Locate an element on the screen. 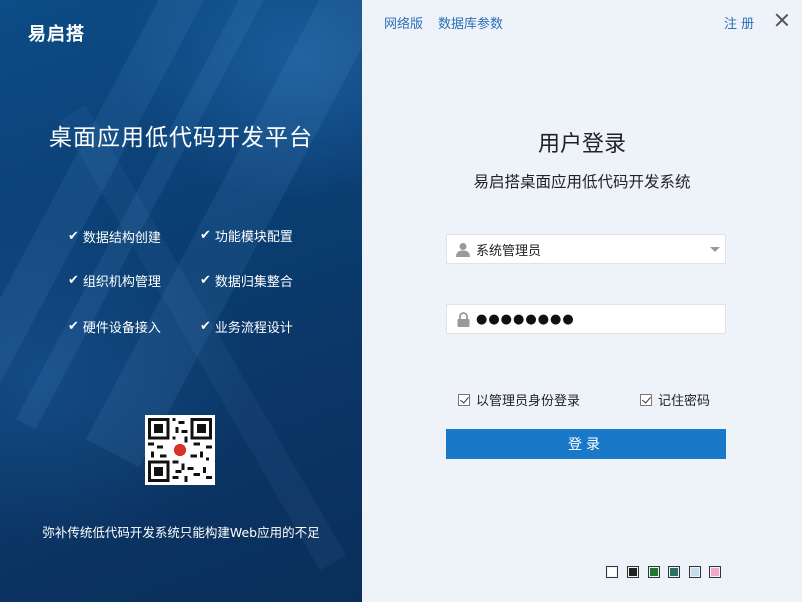  feature-label: 业务流程设计 is located at coordinates (253, 328).